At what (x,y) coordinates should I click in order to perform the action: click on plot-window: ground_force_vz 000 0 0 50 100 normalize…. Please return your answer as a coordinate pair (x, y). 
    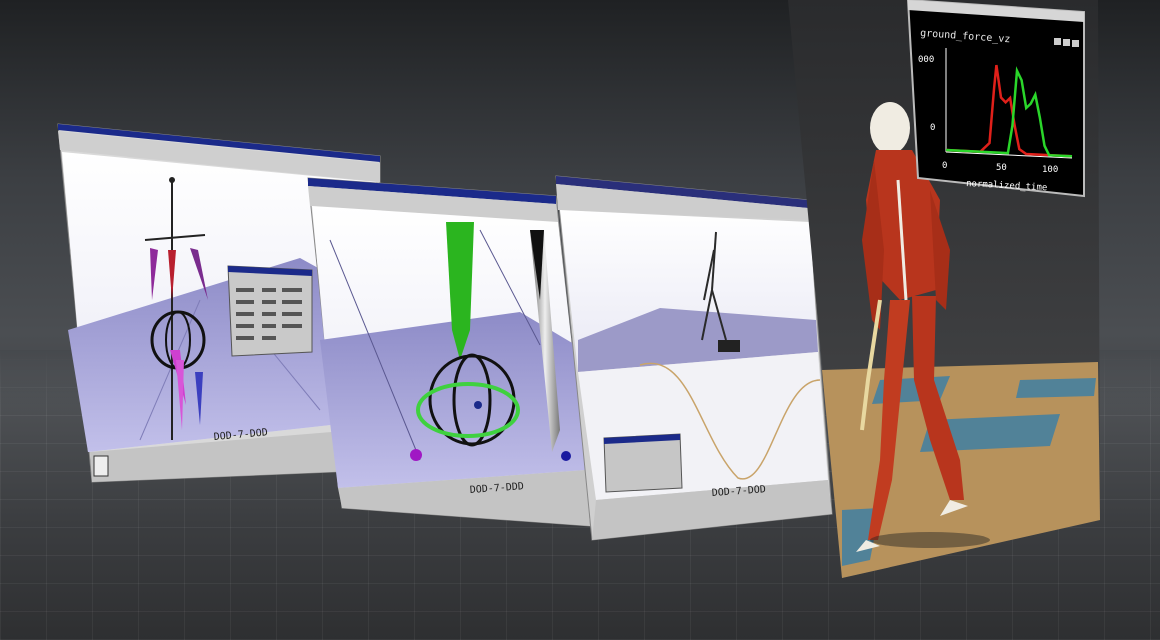
    Looking at the image, I should click on (995, 99).